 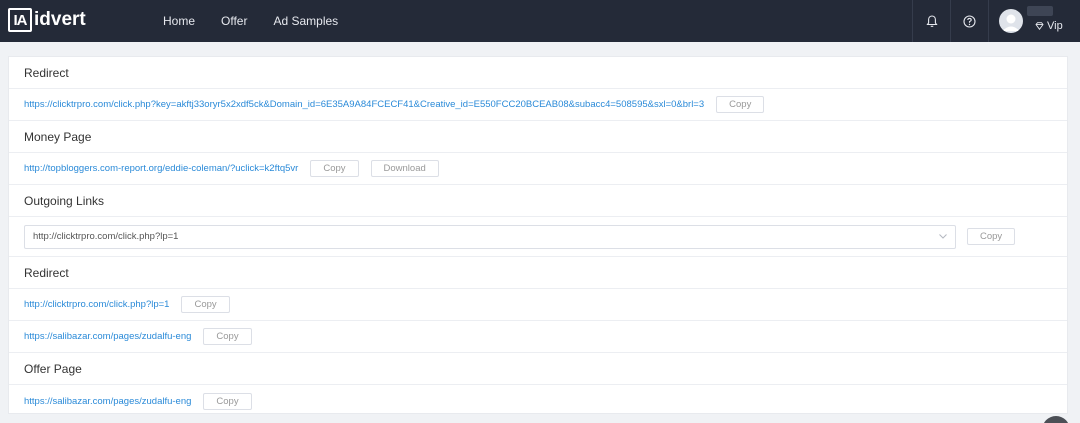 I want to click on floating-action-button, so click(x=1056, y=419).